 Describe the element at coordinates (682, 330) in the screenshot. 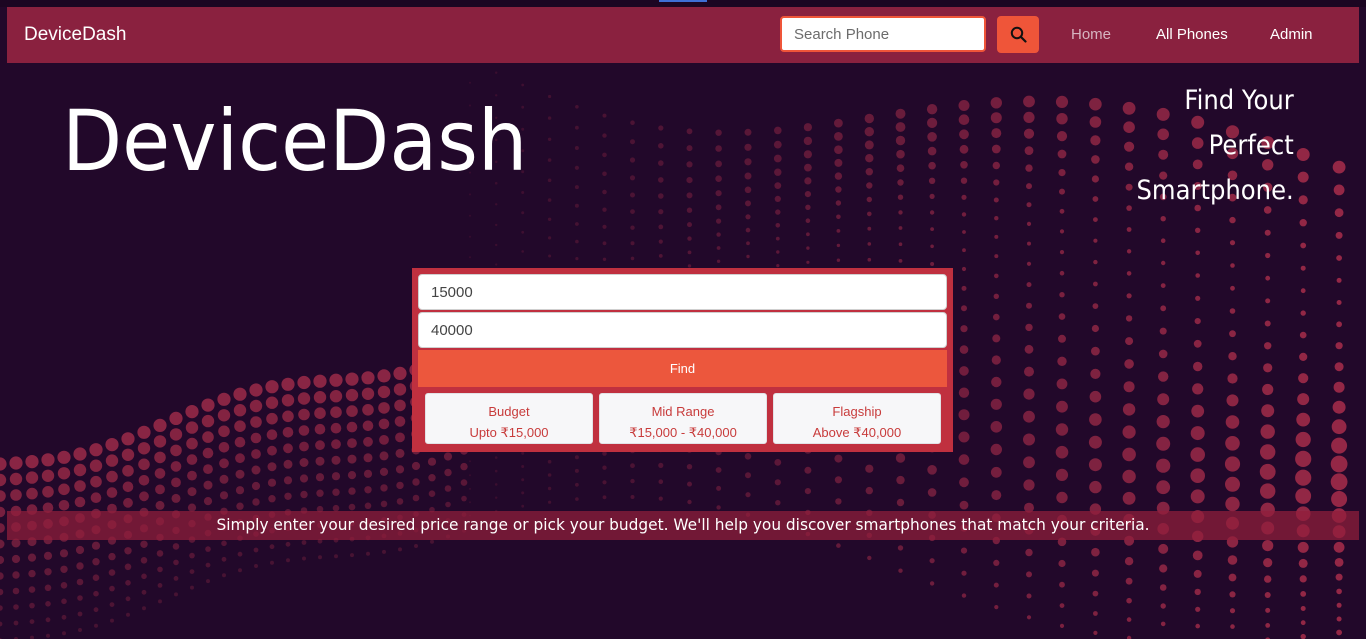

I see `max-price-input` at that location.